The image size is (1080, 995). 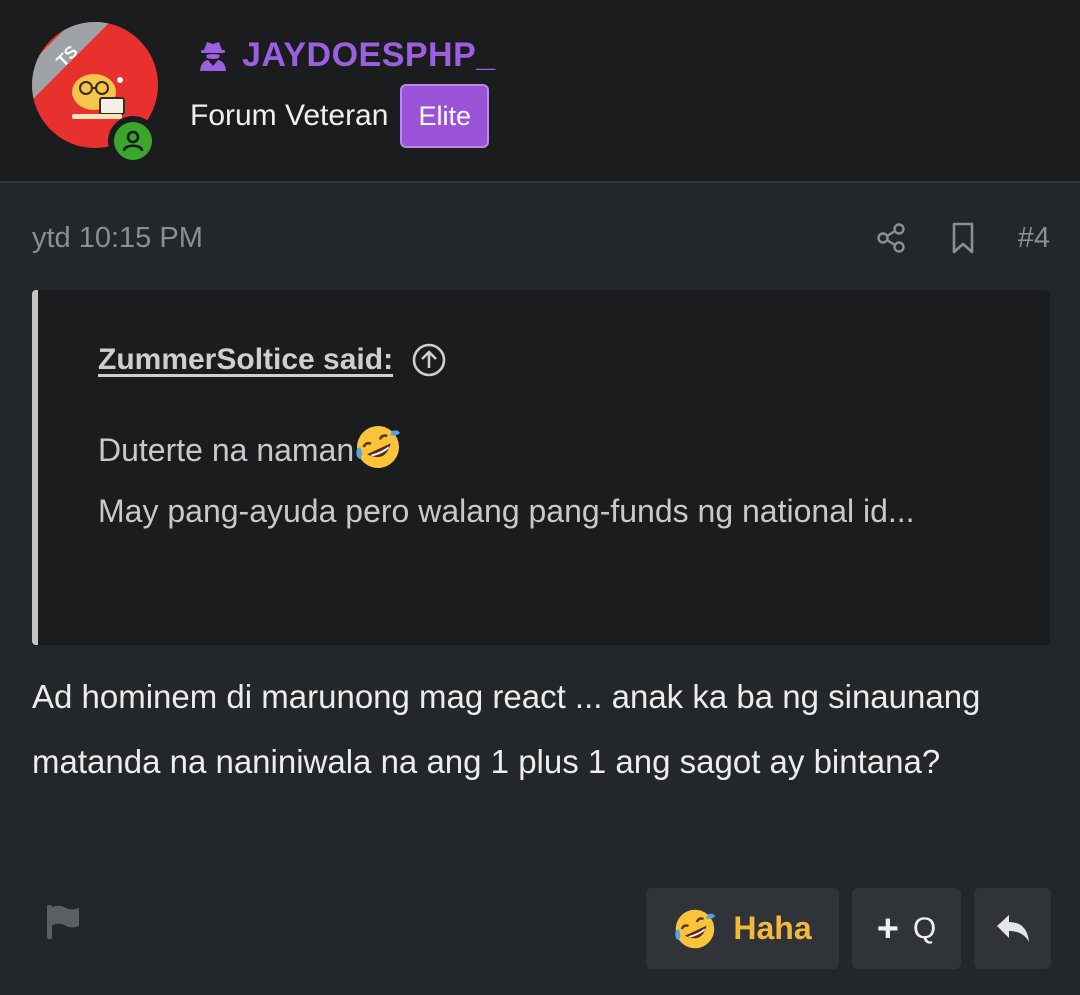 What do you see at coordinates (289, 115) in the screenshot?
I see `user-title: Forum Veteran` at bounding box center [289, 115].